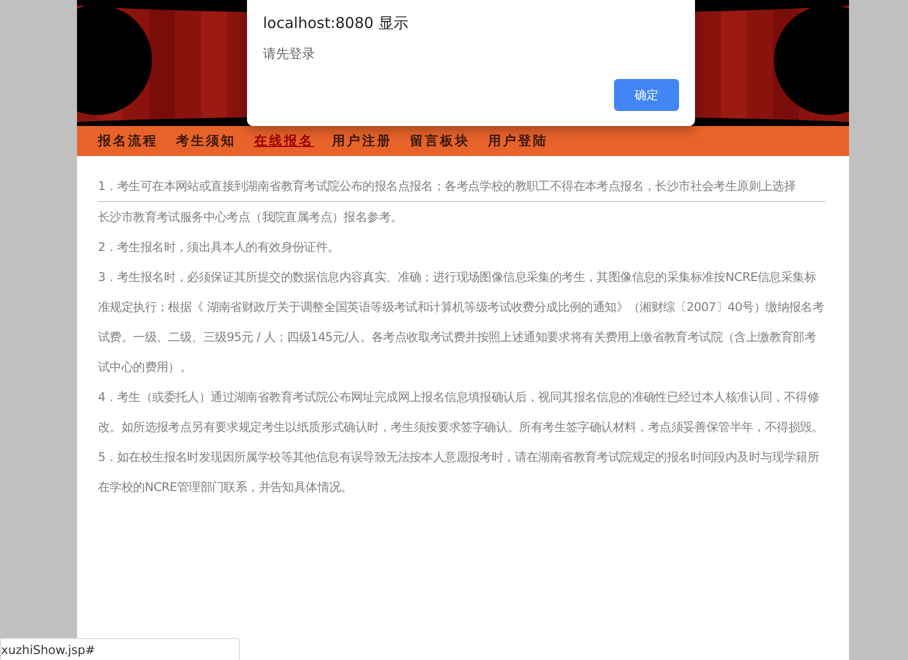 The height and width of the screenshot is (660, 908). I want to click on nav-link: 报名流程, so click(128, 141).